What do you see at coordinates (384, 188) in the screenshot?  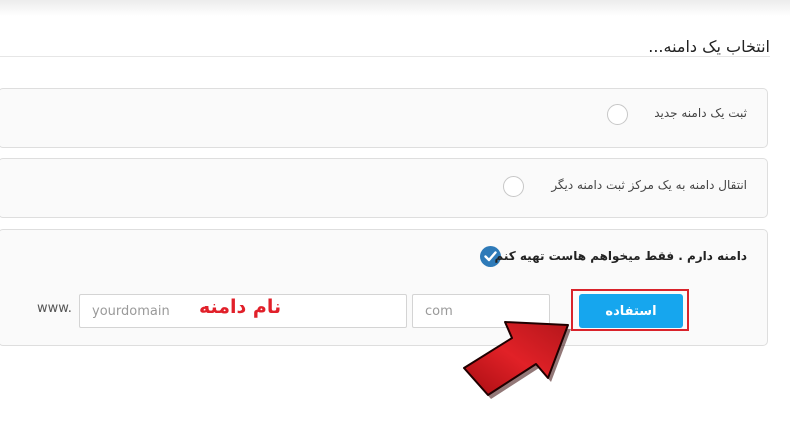 I see `option-transfer-domain: انتقال دامنه به یک مرکز ثبت دامنه دیگر` at bounding box center [384, 188].